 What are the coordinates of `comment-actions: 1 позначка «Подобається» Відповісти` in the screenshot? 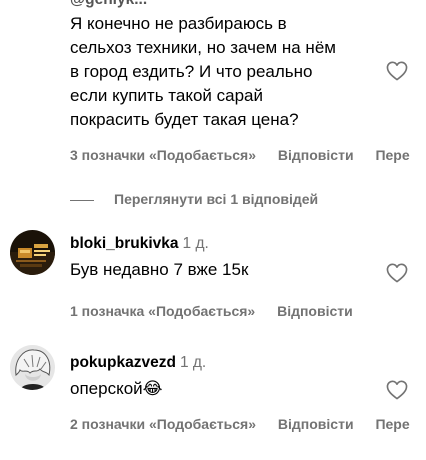 It's located at (220, 311).